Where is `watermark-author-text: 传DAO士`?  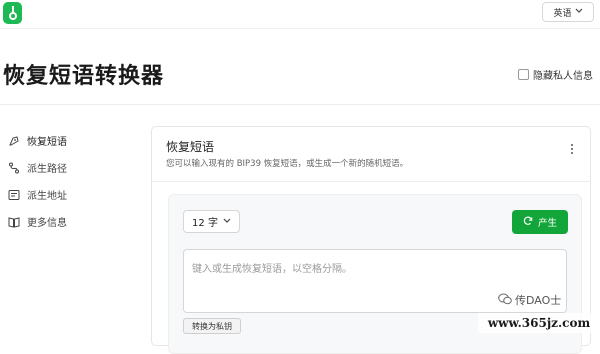 watermark-author-text: 传DAO士 is located at coordinates (538, 300).